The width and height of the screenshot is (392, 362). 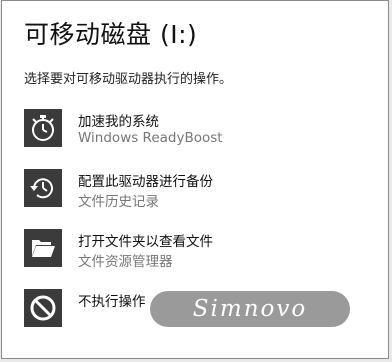 I want to click on watermark: Simnovo, so click(x=250, y=309).